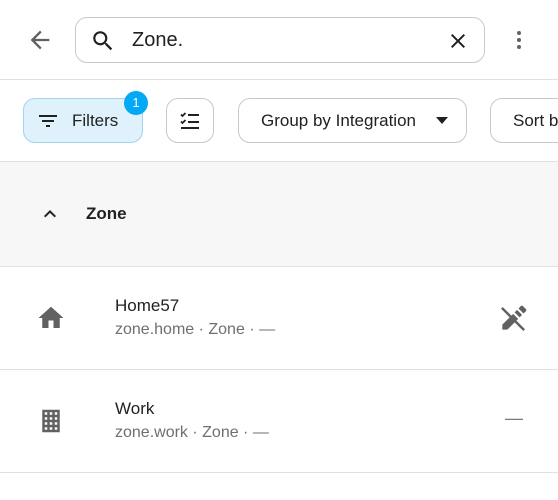 The width and height of the screenshot is (558, 500). I want to click on selection-mode-button, so click(190, 120).